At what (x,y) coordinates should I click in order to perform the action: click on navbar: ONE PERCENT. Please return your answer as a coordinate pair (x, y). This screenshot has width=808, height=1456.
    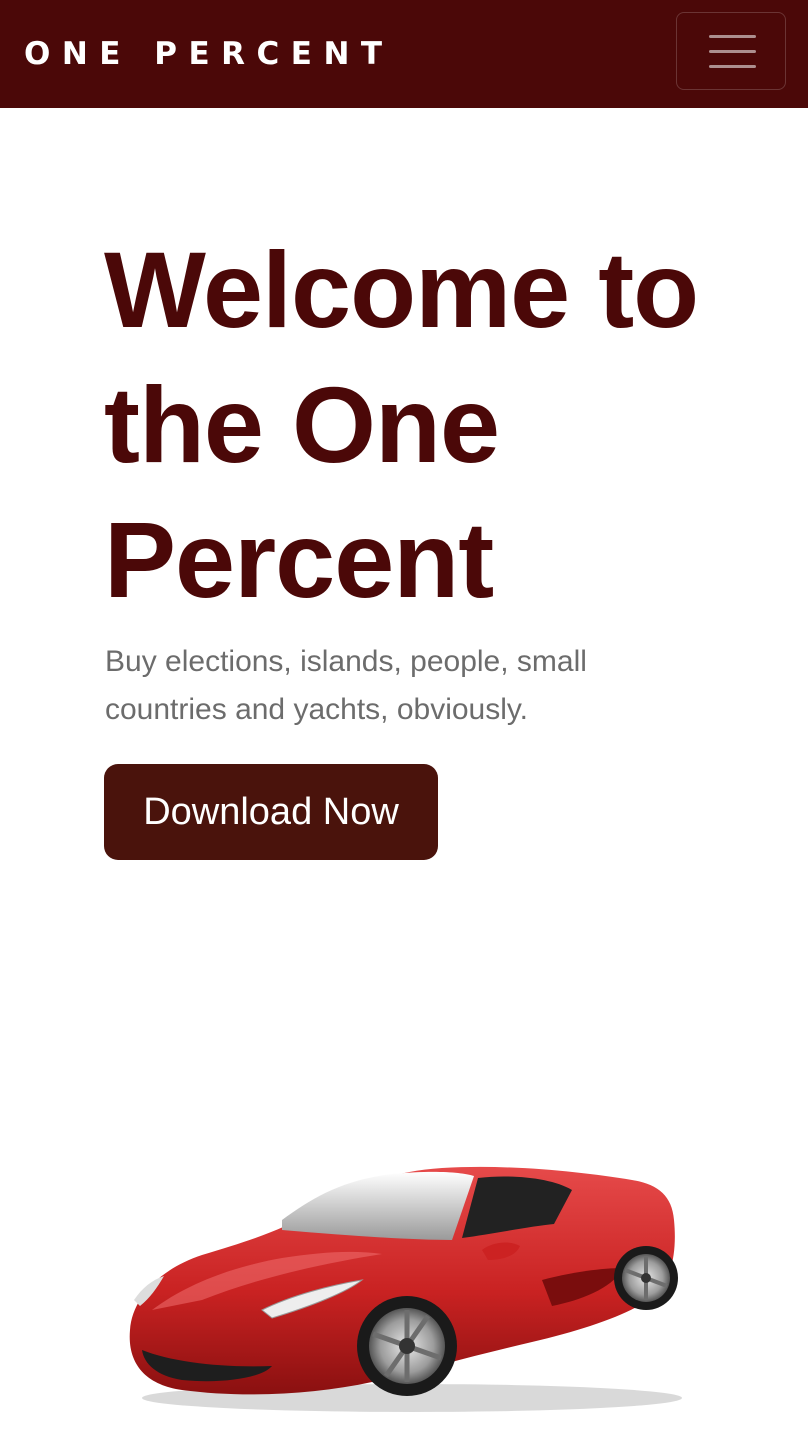
    Looking at the image, I should click on (404, 54).